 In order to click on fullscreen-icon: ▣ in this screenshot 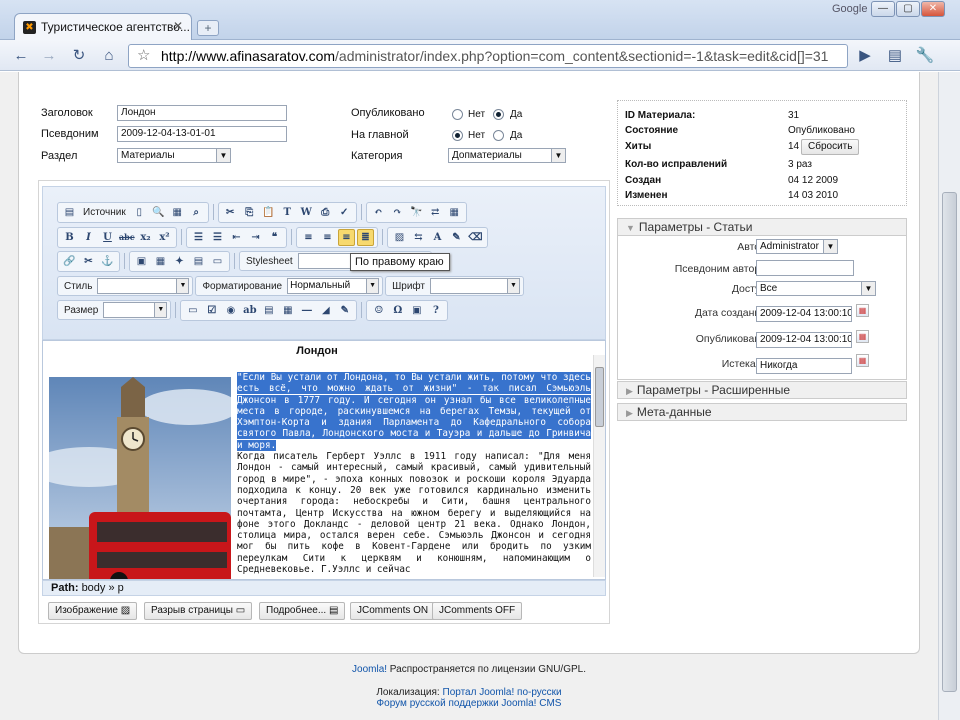, I will do `click(416, 310)`.